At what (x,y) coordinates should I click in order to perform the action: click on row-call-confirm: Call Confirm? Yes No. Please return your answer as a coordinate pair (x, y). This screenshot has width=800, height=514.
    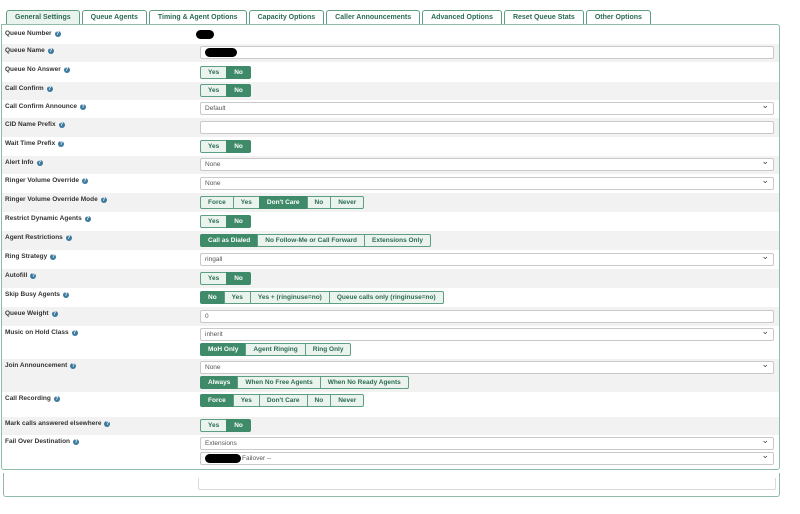
    Looking at the image, I should click on (390, 91).